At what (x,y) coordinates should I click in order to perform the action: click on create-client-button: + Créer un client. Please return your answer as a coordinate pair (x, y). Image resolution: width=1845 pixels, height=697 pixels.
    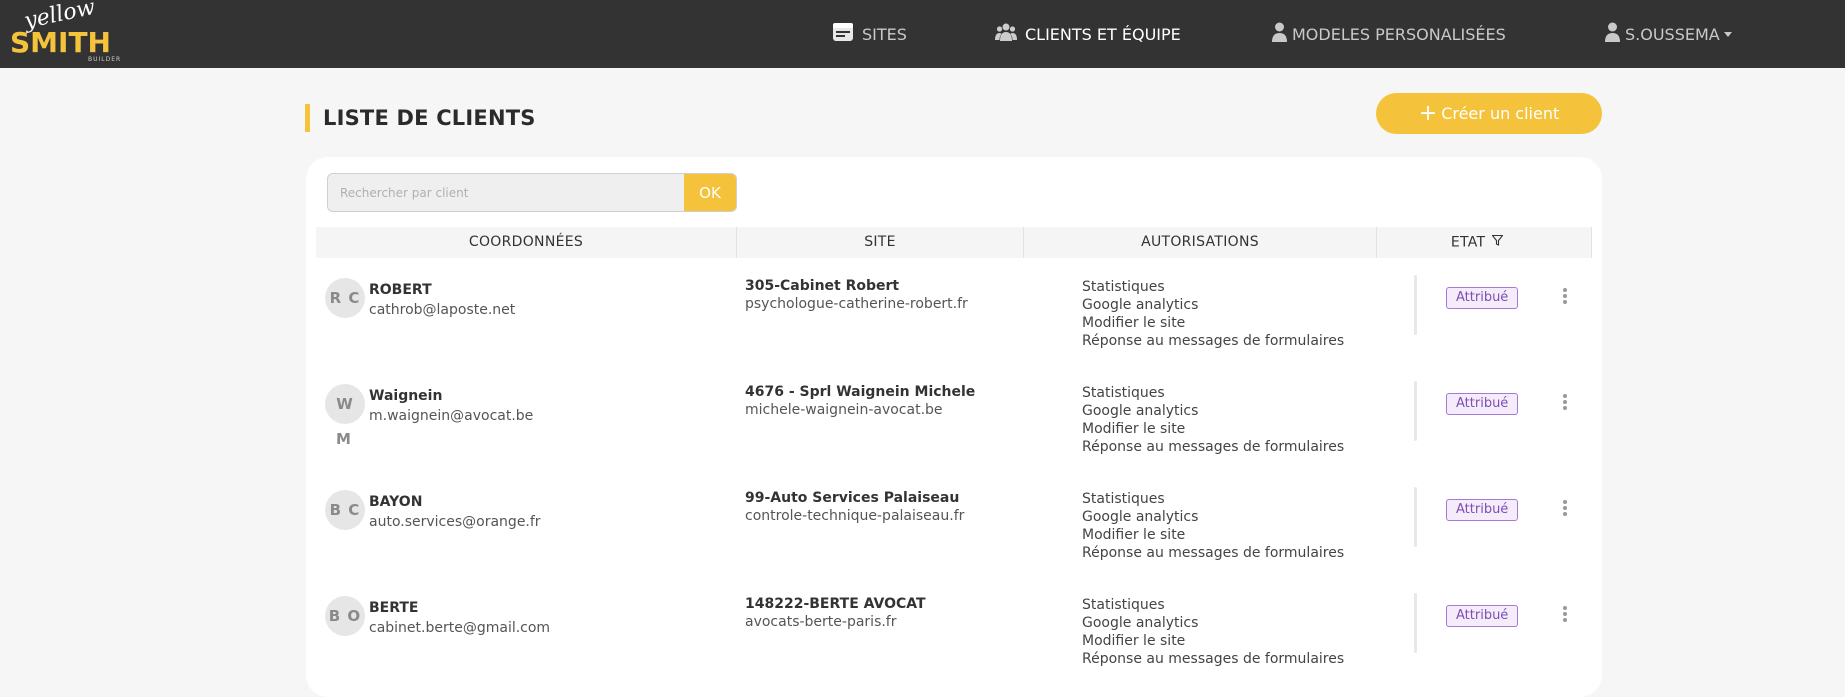
    Looking at the image, I should click on (1489, 113).